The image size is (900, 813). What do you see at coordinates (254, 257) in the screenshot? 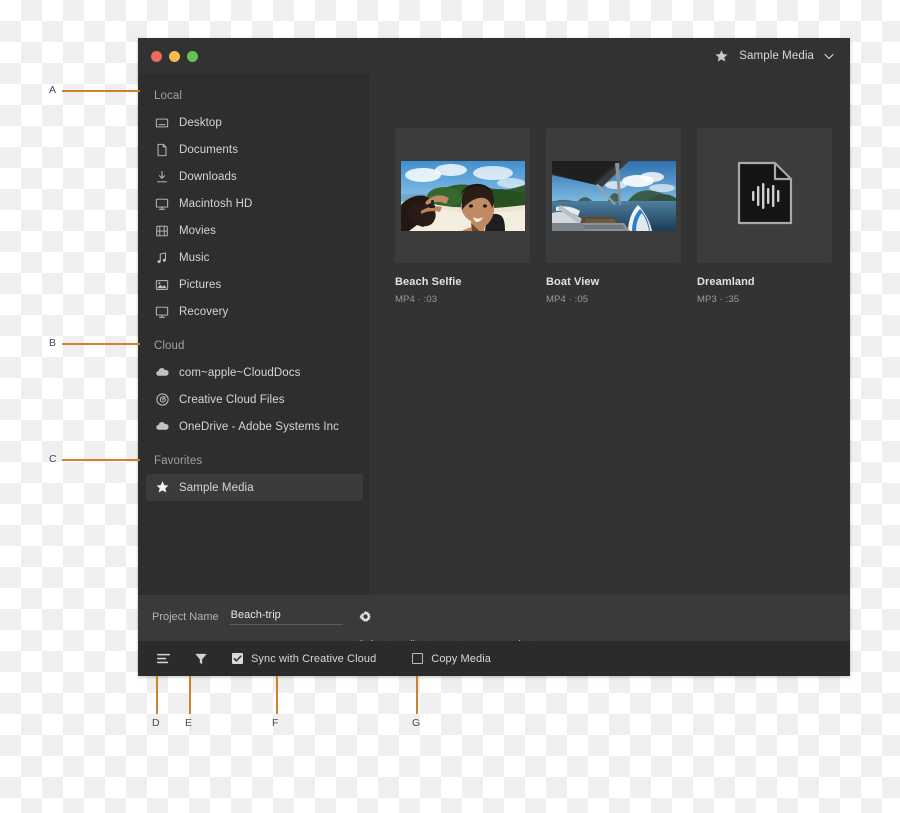
I see `sidebar-item-music: Music` at bounding box center [254, 257].